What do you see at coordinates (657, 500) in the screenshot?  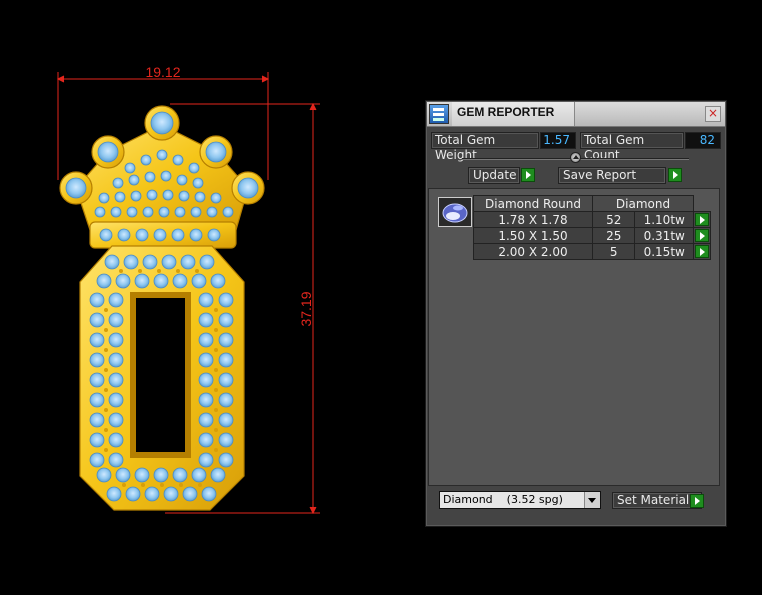 I see `set-material-button: Set Material` at bounding box center [657, 500].